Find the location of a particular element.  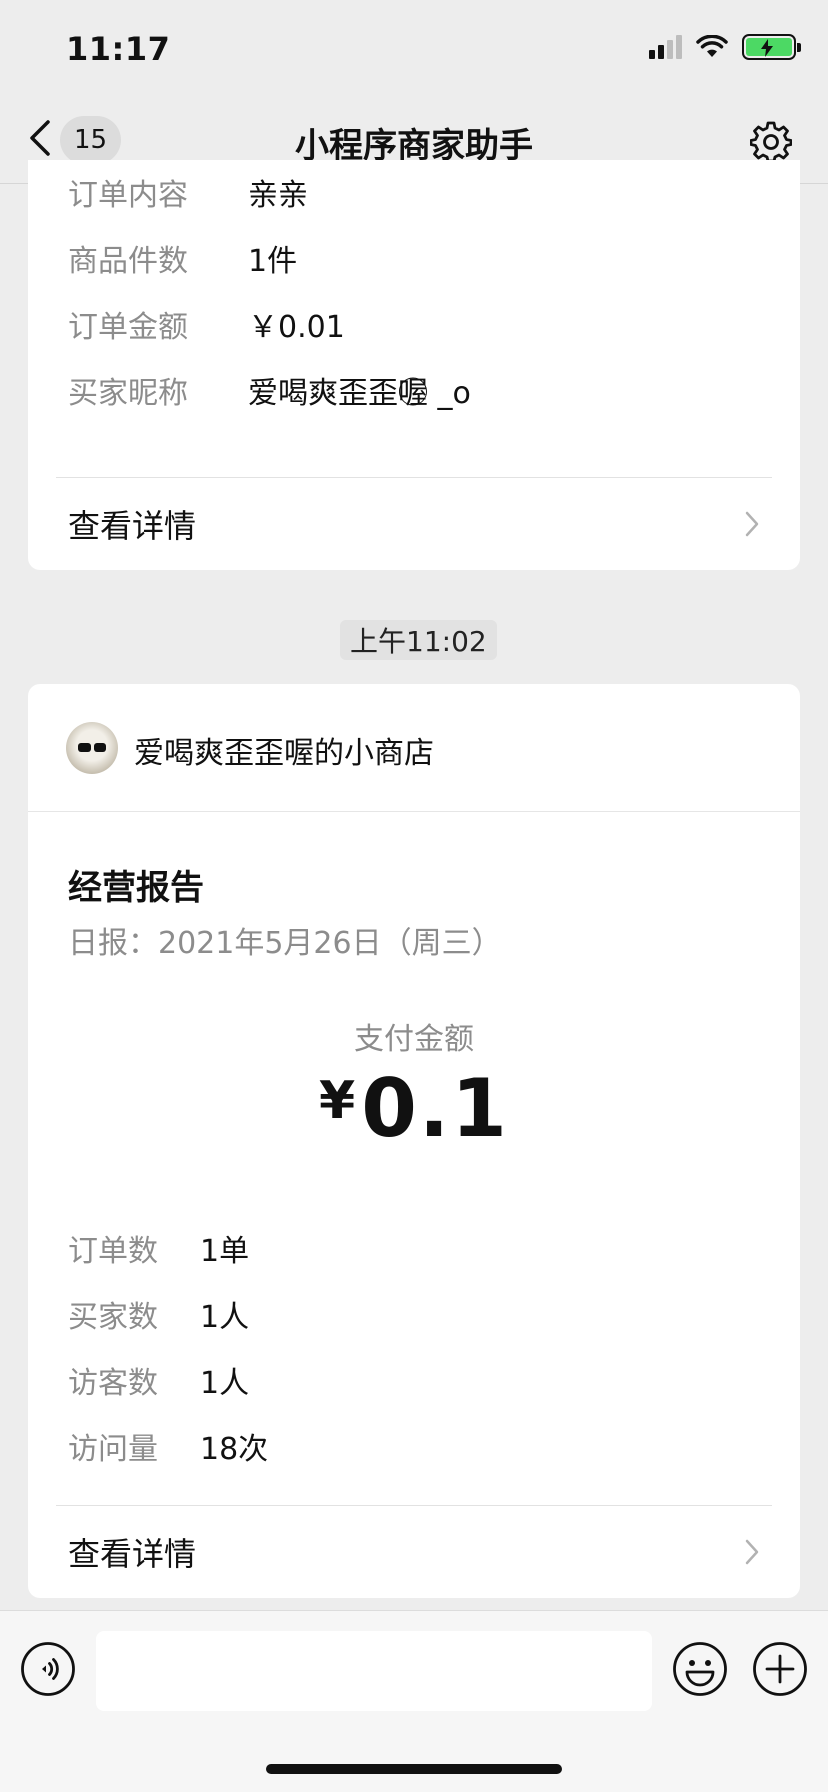

stat-row-buyers: 买家数 1人 is located at coordinates (158, 1314).